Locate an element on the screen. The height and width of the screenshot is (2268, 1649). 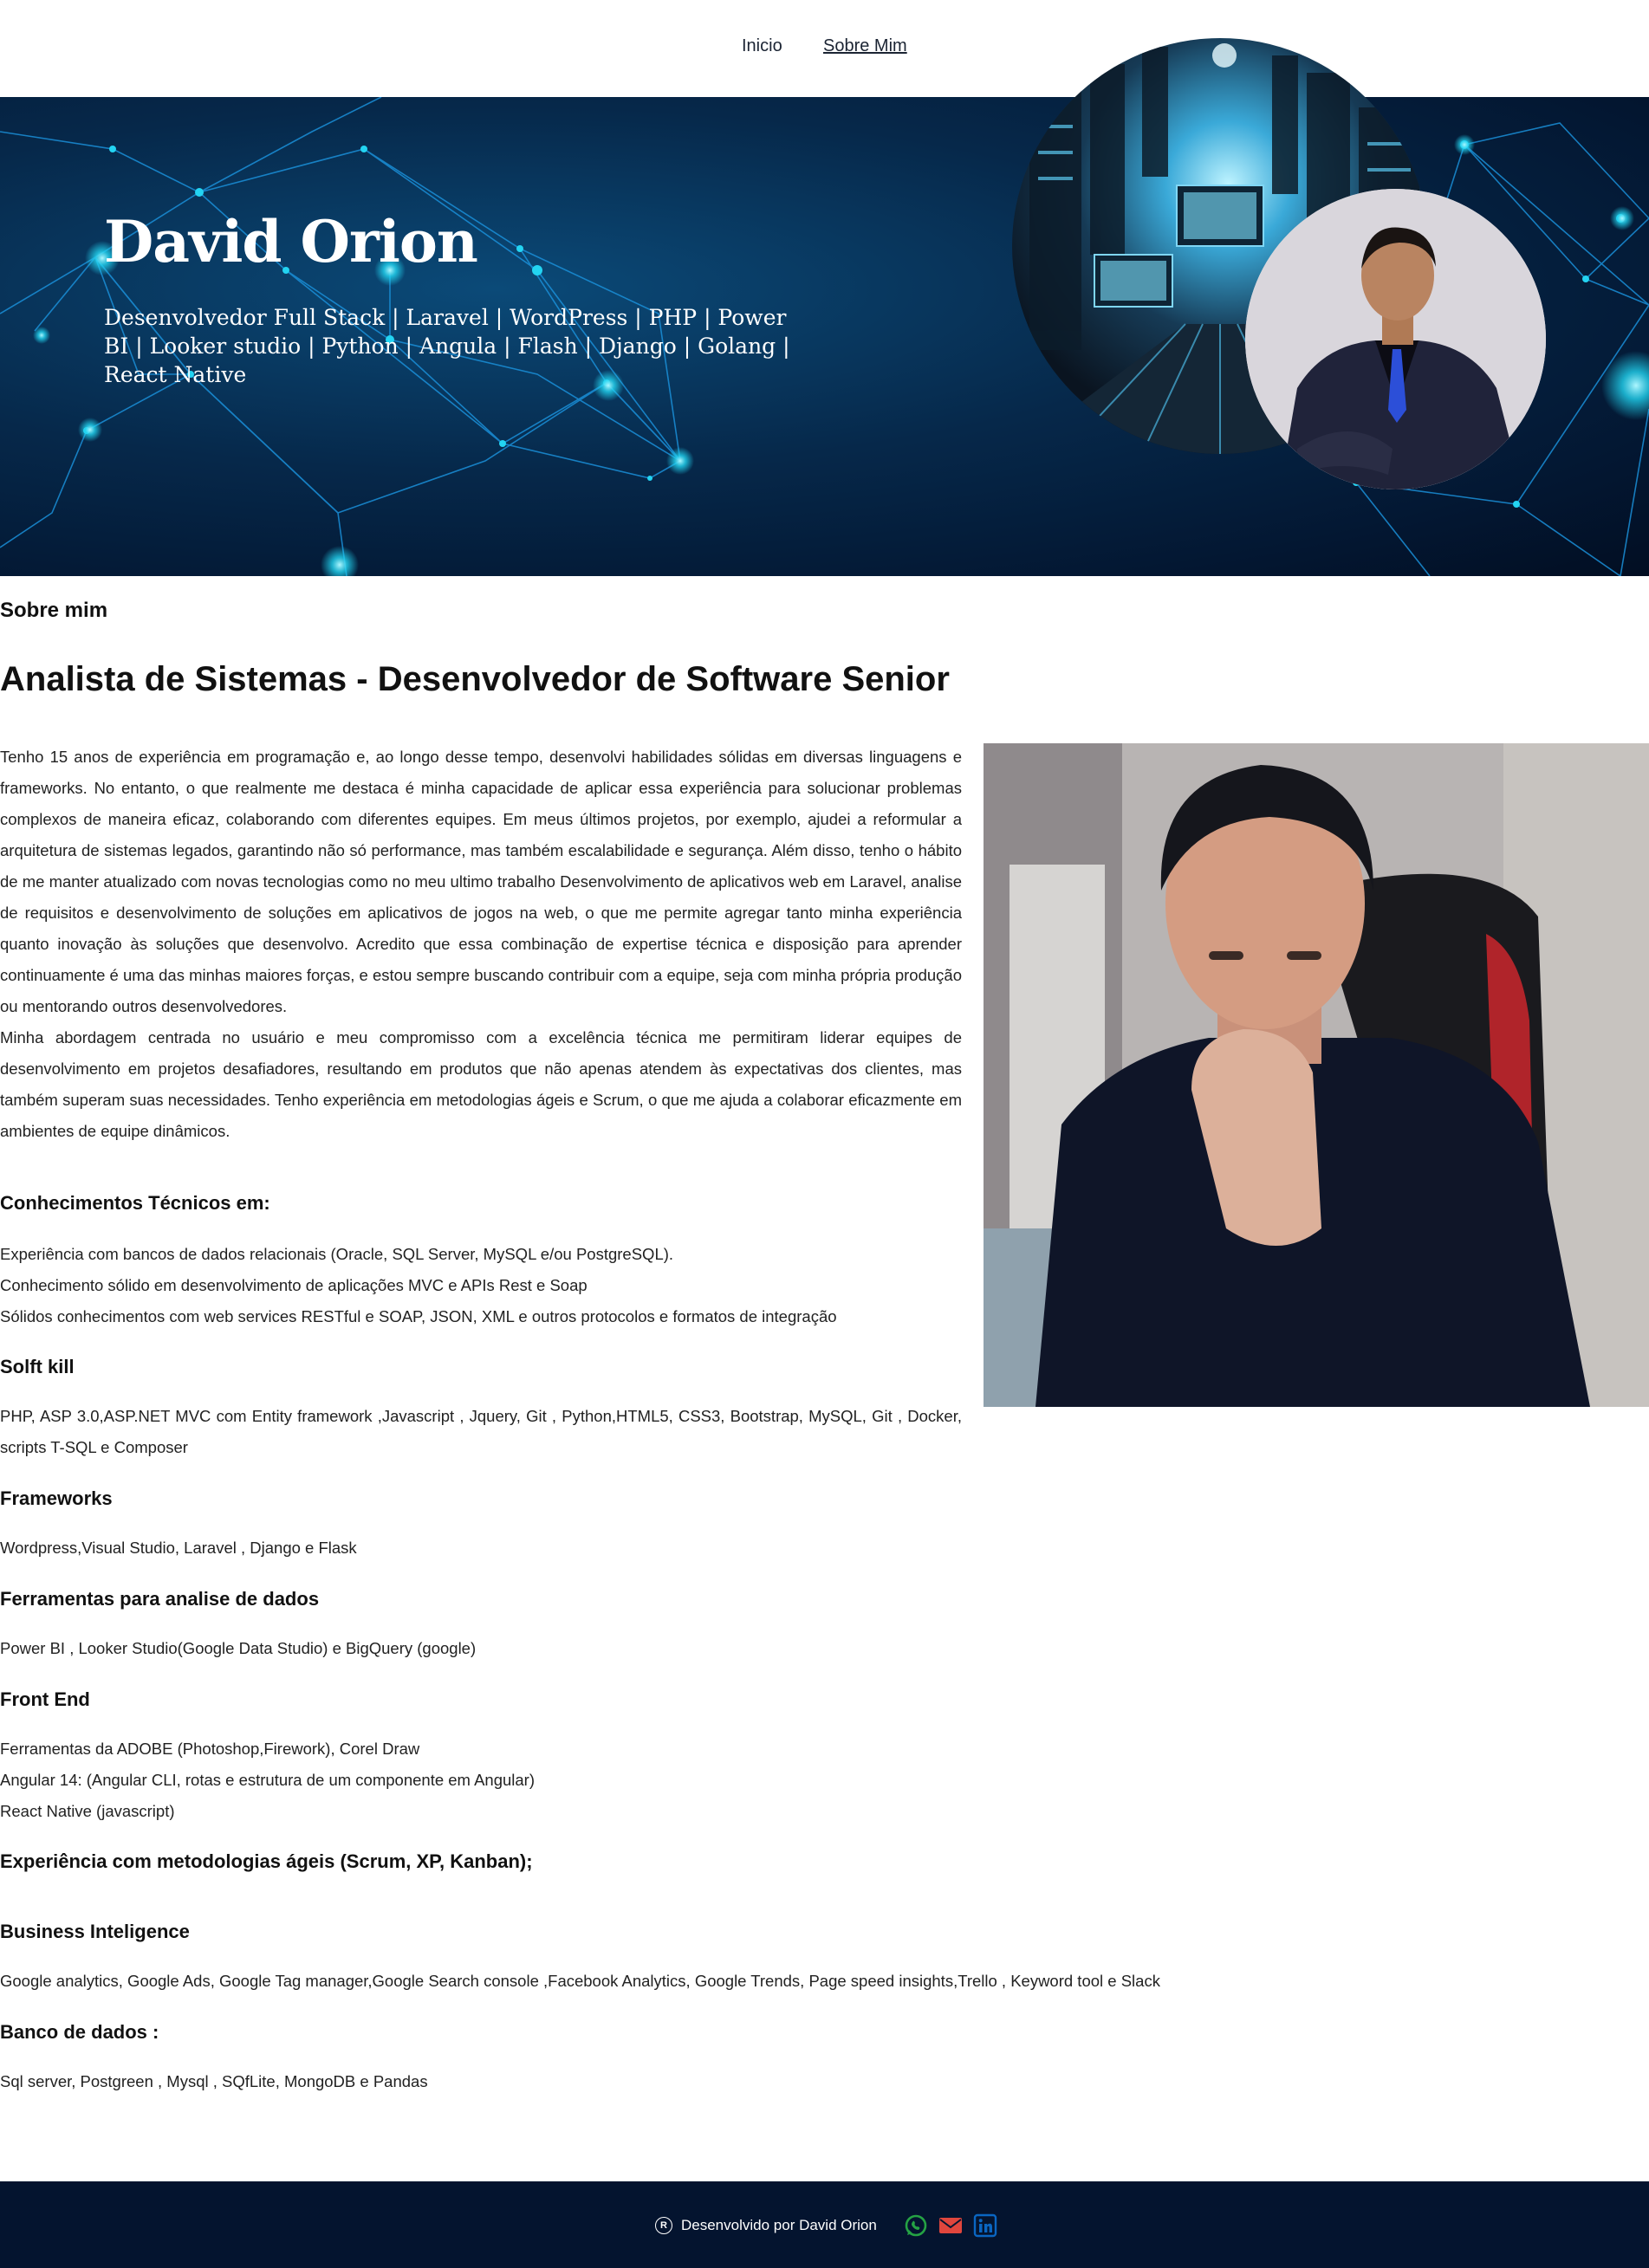
email-icon is located at coordinates (951, 2226).